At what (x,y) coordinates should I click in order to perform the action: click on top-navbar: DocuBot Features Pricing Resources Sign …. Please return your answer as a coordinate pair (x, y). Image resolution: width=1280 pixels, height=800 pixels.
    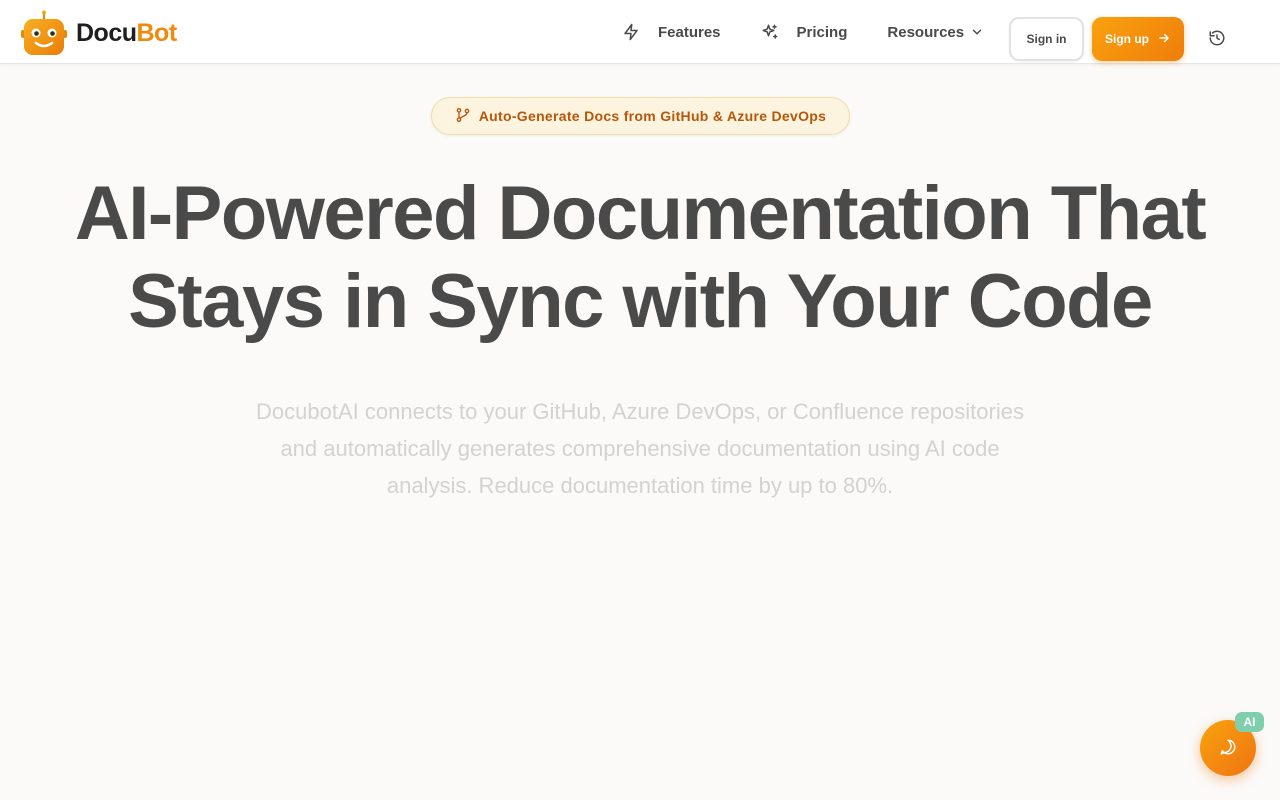
    Looking at the image, I should click on (640, 32).